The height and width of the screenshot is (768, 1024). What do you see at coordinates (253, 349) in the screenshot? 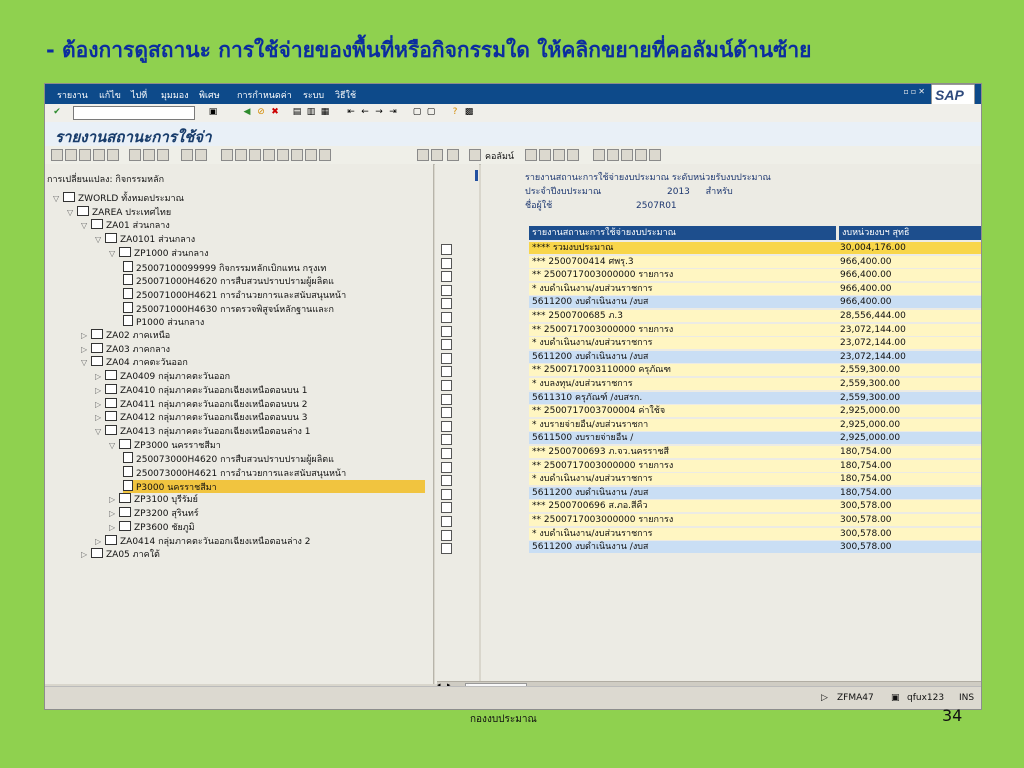
I see `tree-folder-node: ▷ ZA03 ภาคกลาง` at bounding box center [253, 349].